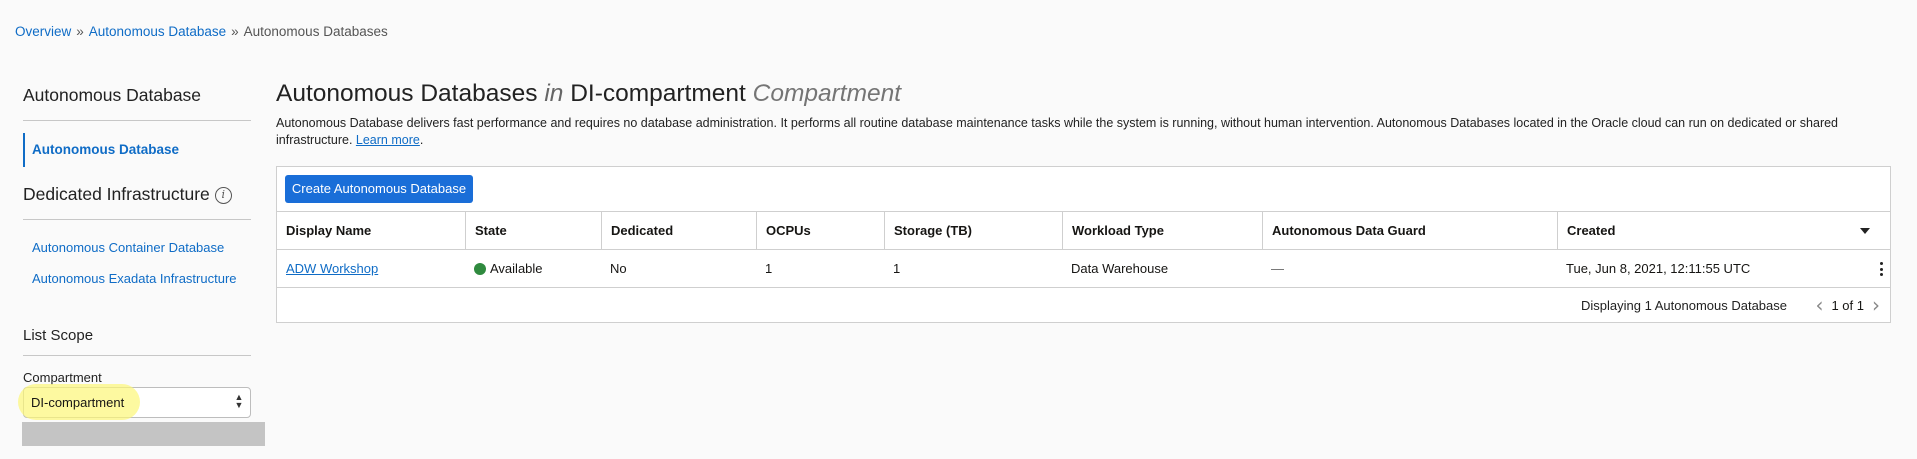  Describe the element at coordinates (973, 230) in the screenshot. I see `column-header-storage: Storage (TB)` at that location.